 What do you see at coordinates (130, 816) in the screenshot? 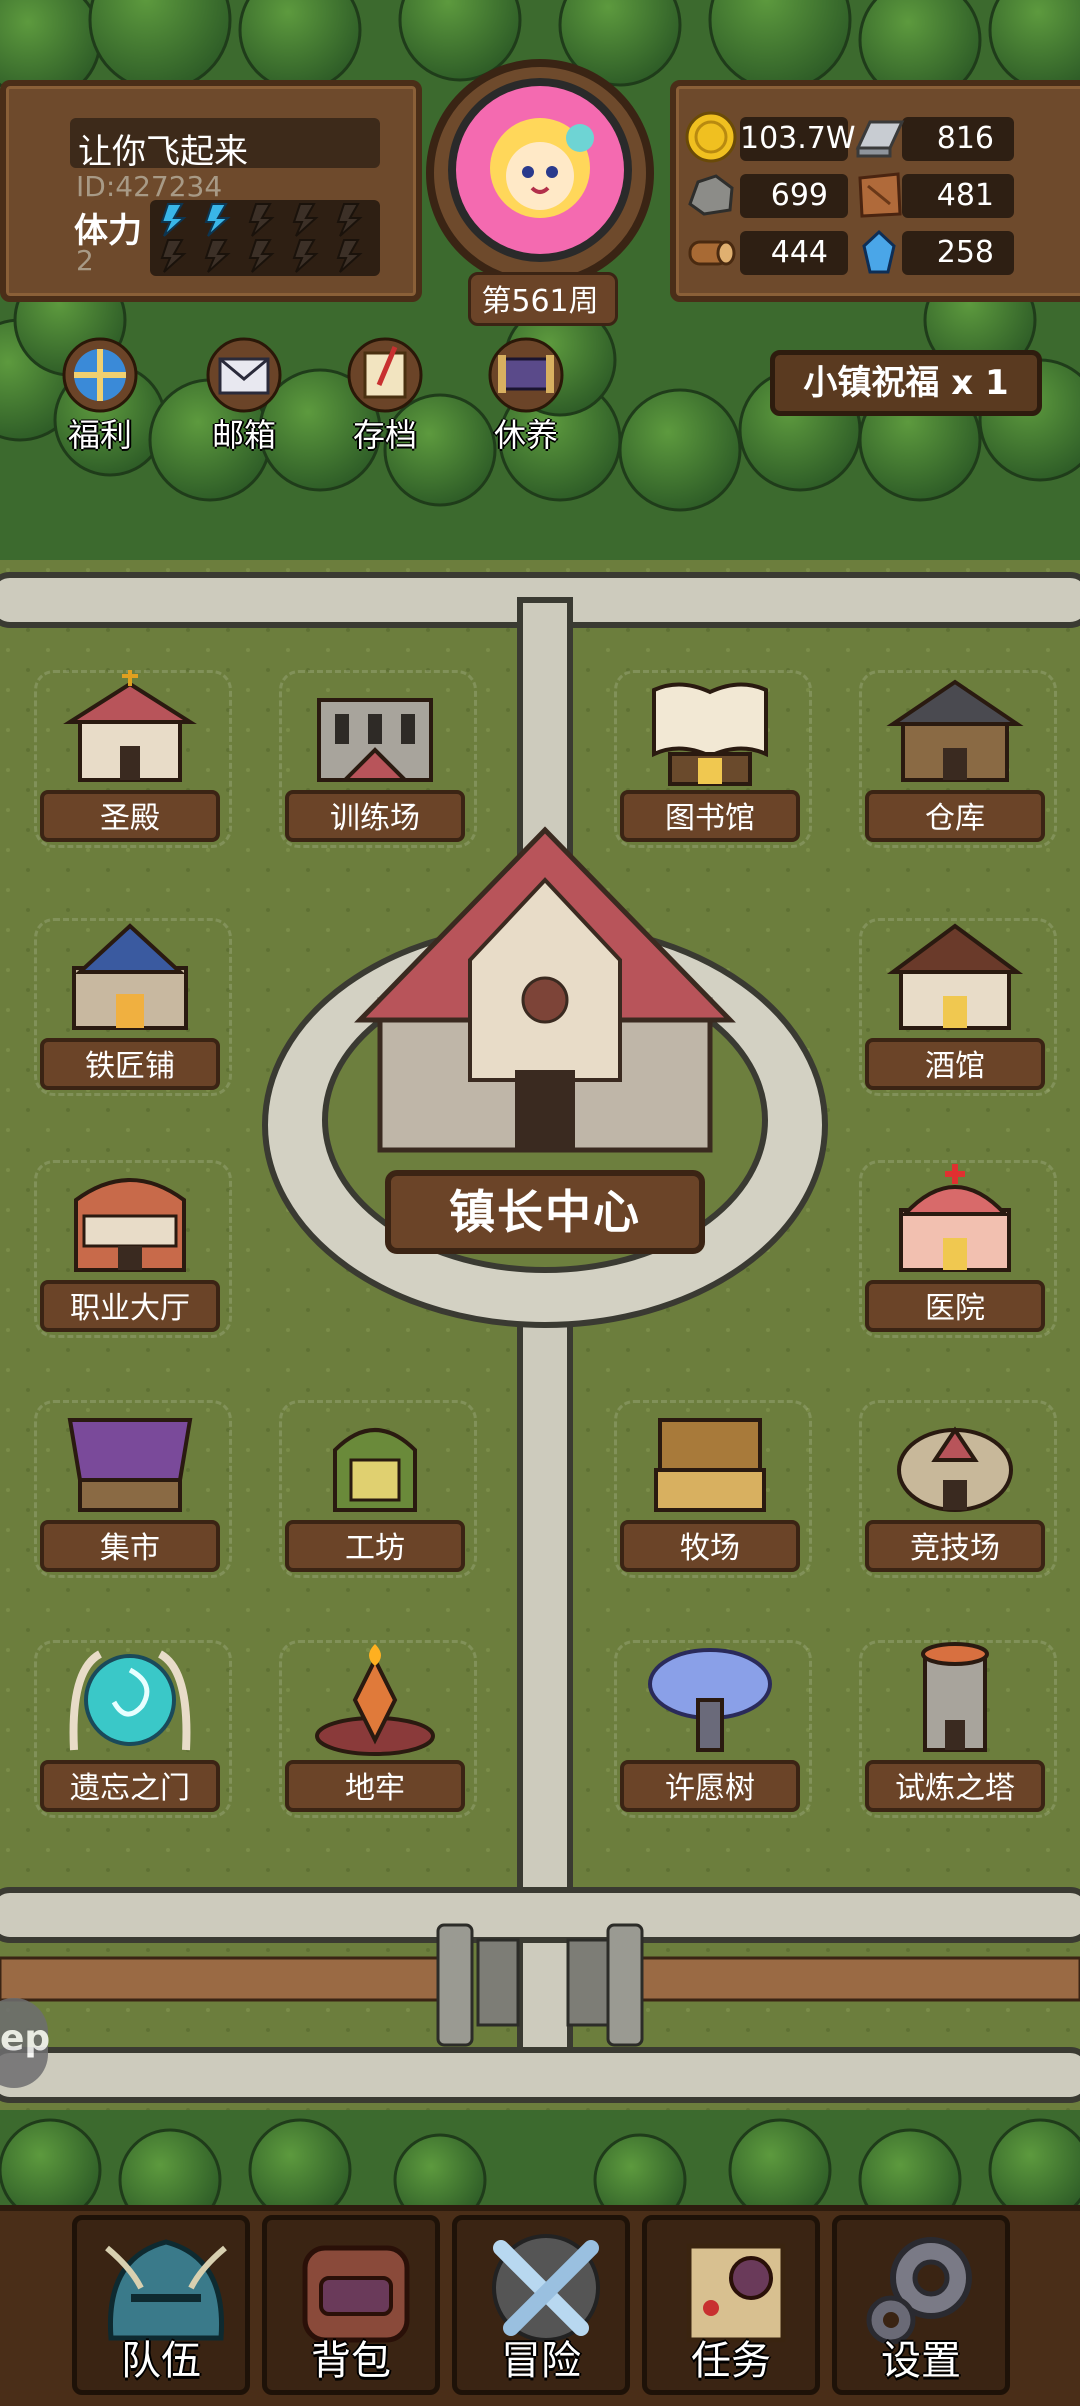
I see `temple-label: 圣殿` at bounding box center [130, 816].